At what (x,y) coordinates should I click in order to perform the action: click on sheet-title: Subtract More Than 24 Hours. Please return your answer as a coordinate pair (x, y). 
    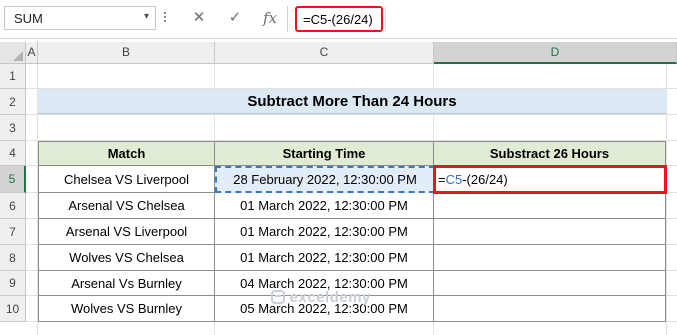
    Looking at the image, I should click on (352, 101).